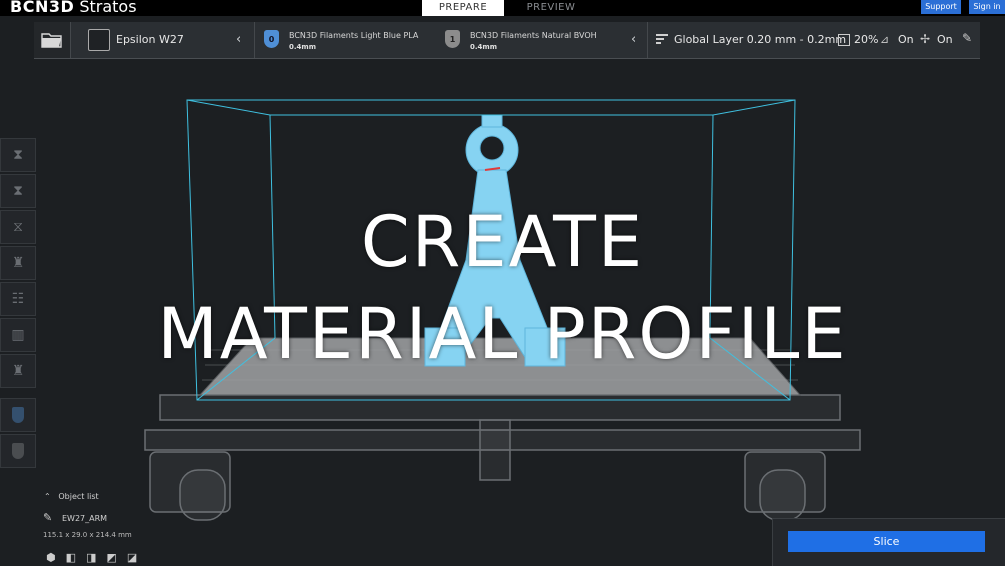 Image resolution: width=1005 pixels, height=566 pixels. Describe the element at coordinates (502, 334) in the screenshot. I see `overlay-line-2: MATERIAL PROFILE` at that location.